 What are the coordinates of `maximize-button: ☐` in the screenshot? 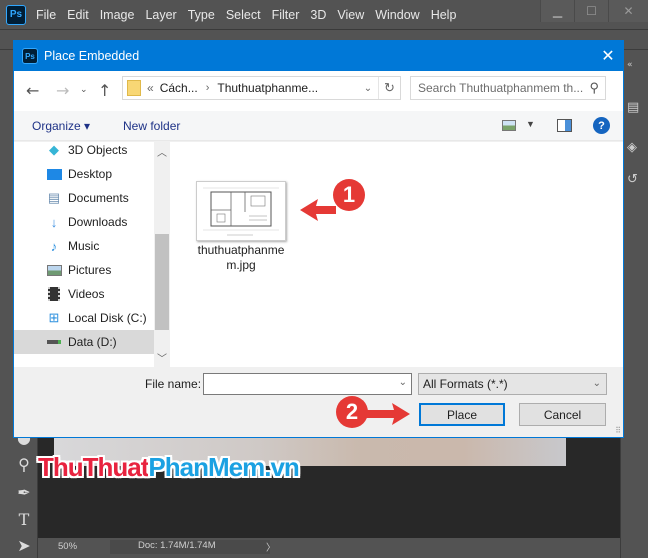 It's located at (591, 11).